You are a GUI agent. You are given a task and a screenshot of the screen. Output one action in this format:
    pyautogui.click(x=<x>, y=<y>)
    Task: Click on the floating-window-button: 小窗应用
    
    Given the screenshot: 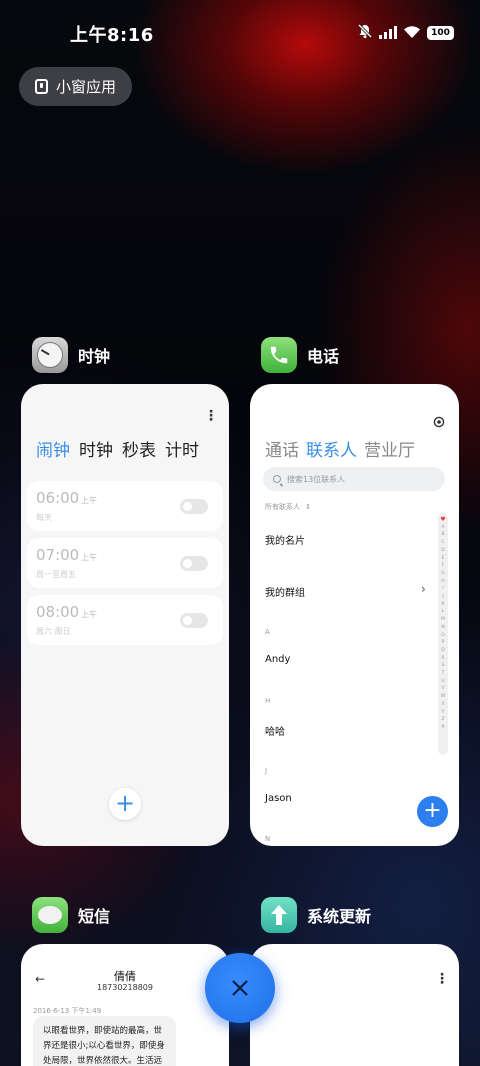 What is the action you would take?
    pyautogui.click(x=75, y=86)
    